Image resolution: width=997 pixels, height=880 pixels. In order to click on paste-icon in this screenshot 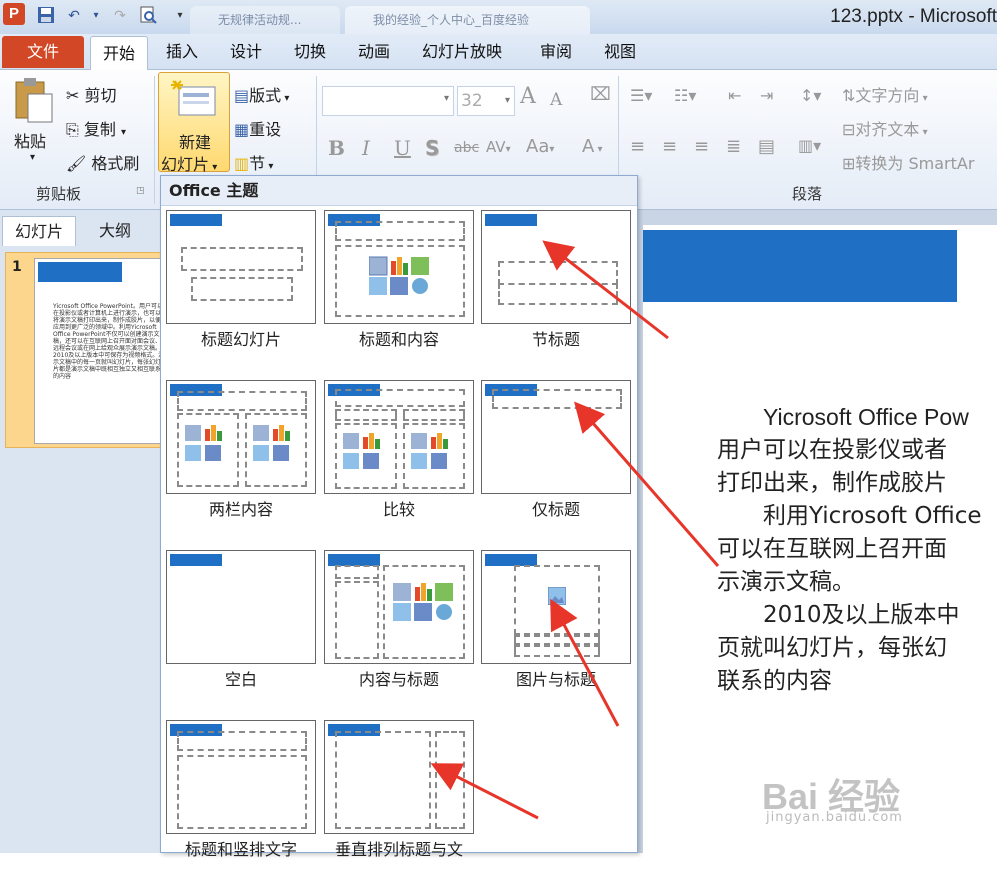, I will do `click(34, 102)`.